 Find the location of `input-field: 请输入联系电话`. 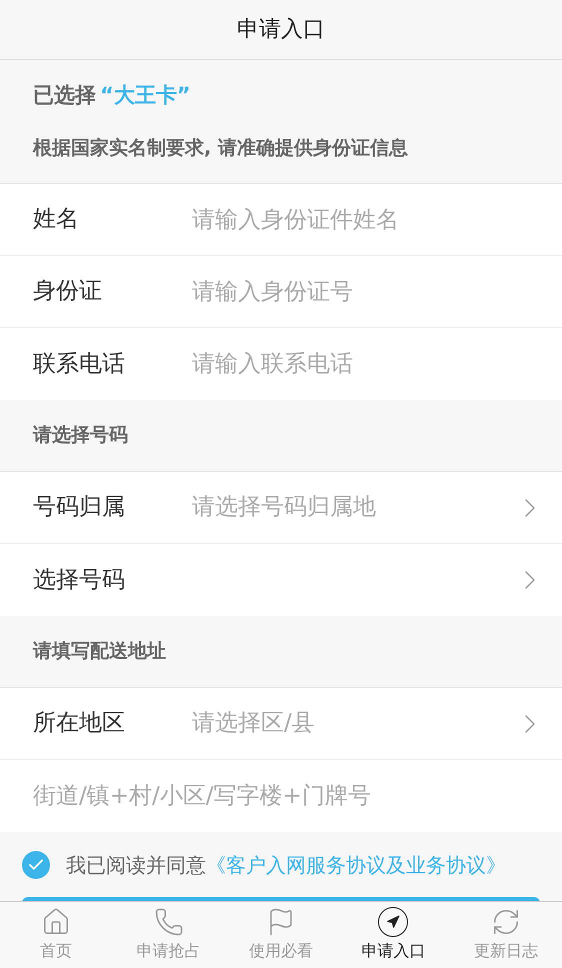

input-field: 请输入联系电话 is located at coordinates (377, 364).